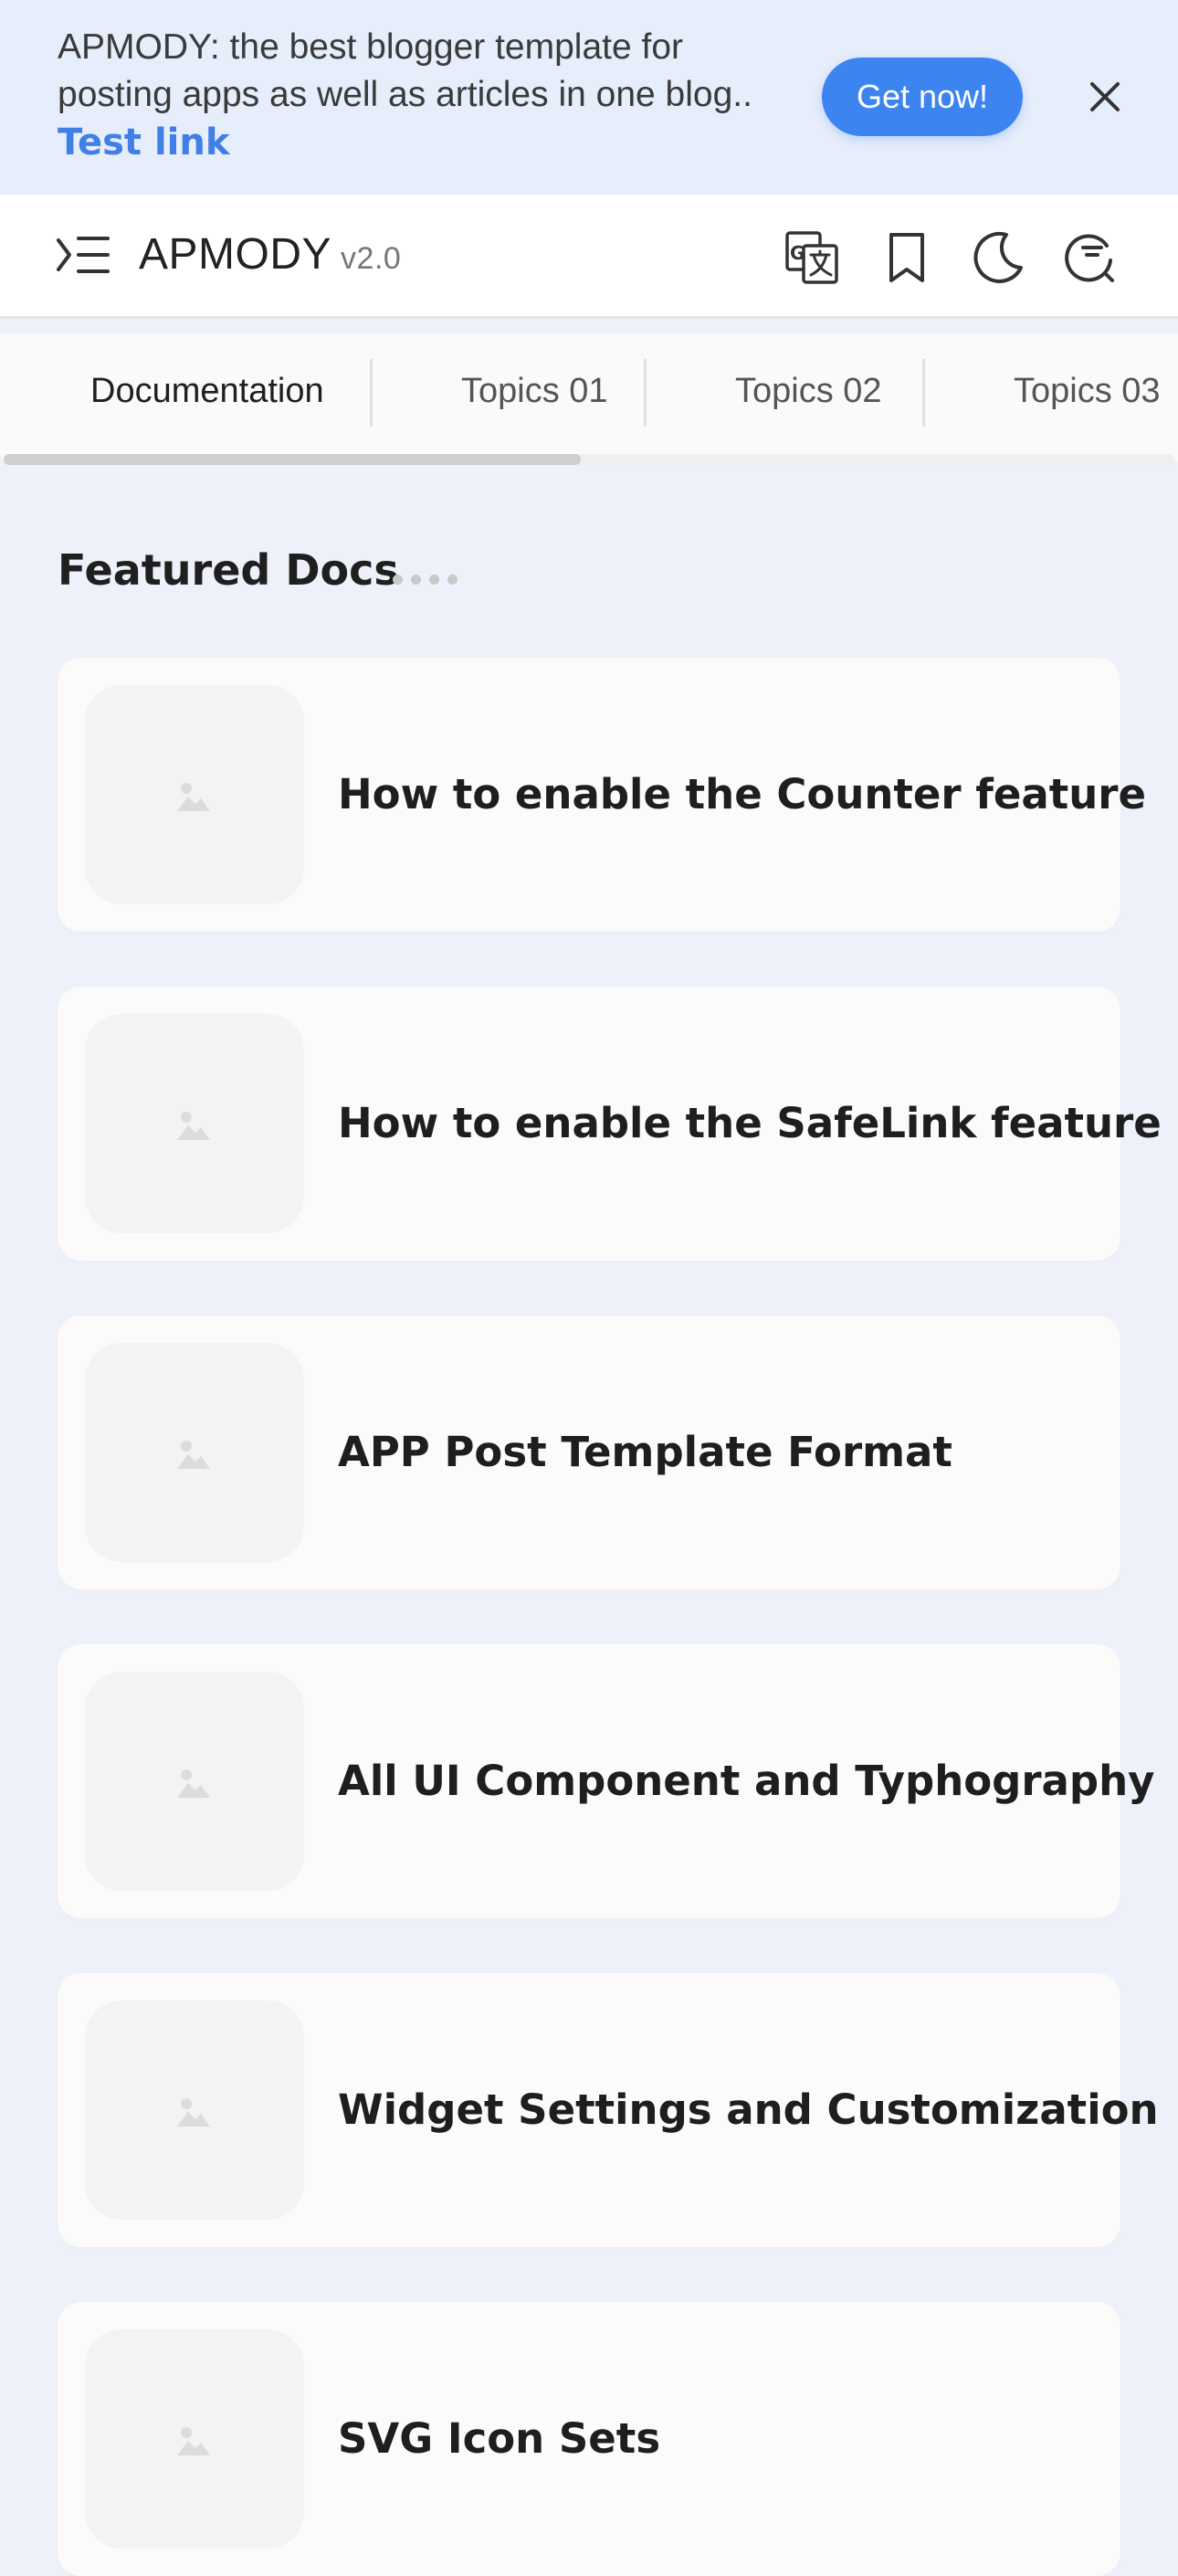 This screenshot has height=2576, width=1178. Describe the element at coordinates (1087, 391) in the screenshot. I see `tab-topics-03: Topics 03` at that location.